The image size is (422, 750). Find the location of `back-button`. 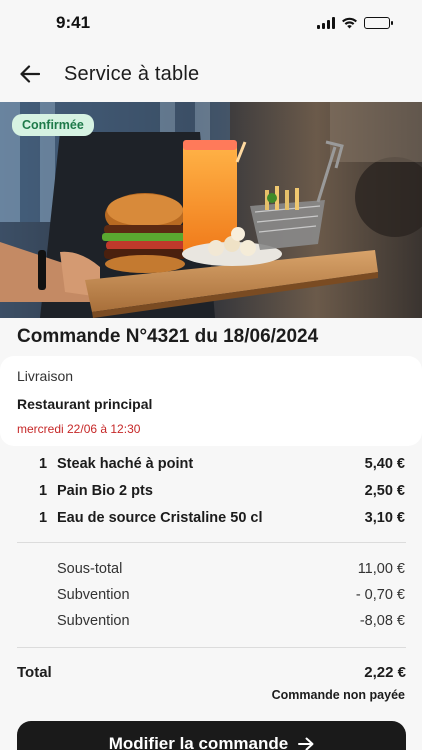

back-button is located at coordinates (30, 74).